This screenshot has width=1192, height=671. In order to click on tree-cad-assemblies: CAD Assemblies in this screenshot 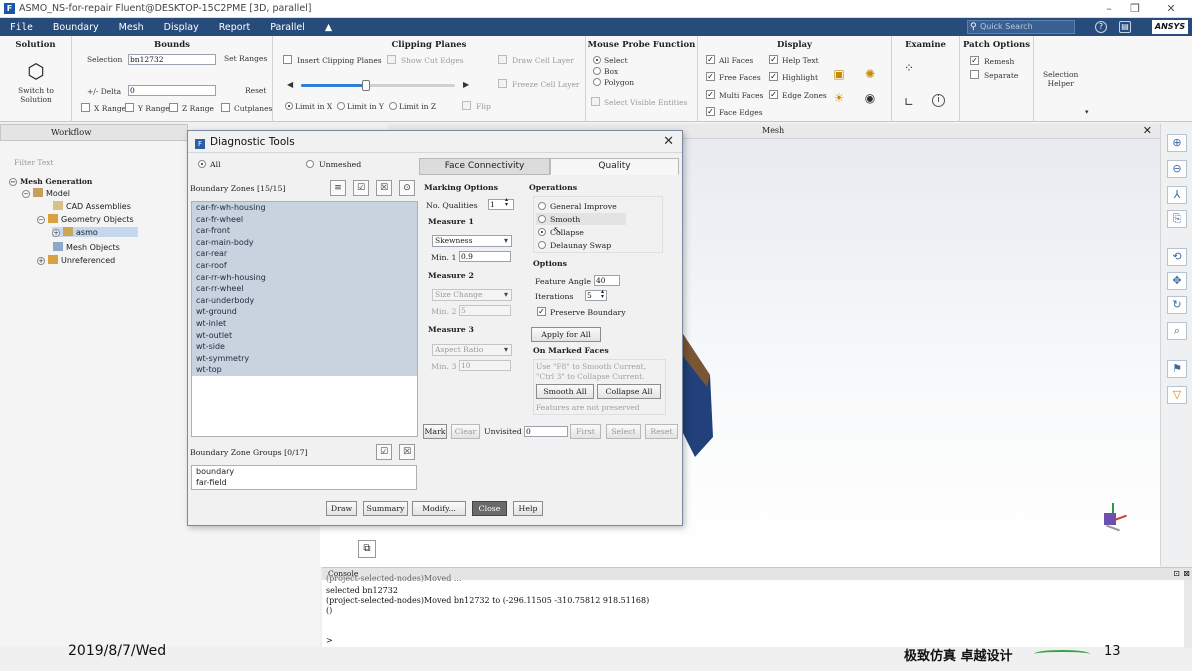, I will do `click(92, 206)`.